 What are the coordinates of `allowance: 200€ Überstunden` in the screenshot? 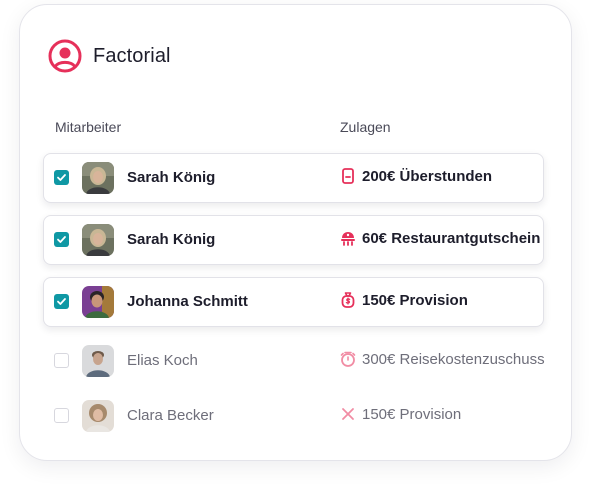 It's located at (415, 176).